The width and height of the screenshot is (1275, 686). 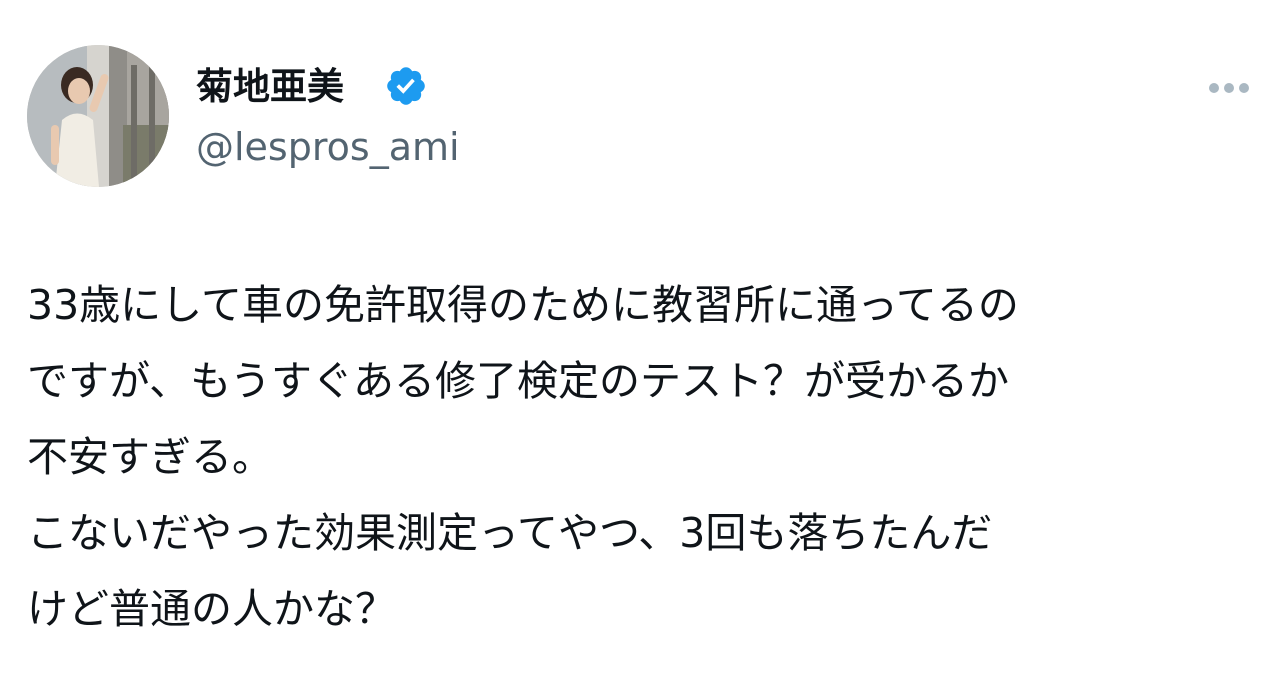 What do you see at coordinates (328, 147) in the screenshot?
I see `user-handle: @lespros_ami` at bounding box center [328, 147].